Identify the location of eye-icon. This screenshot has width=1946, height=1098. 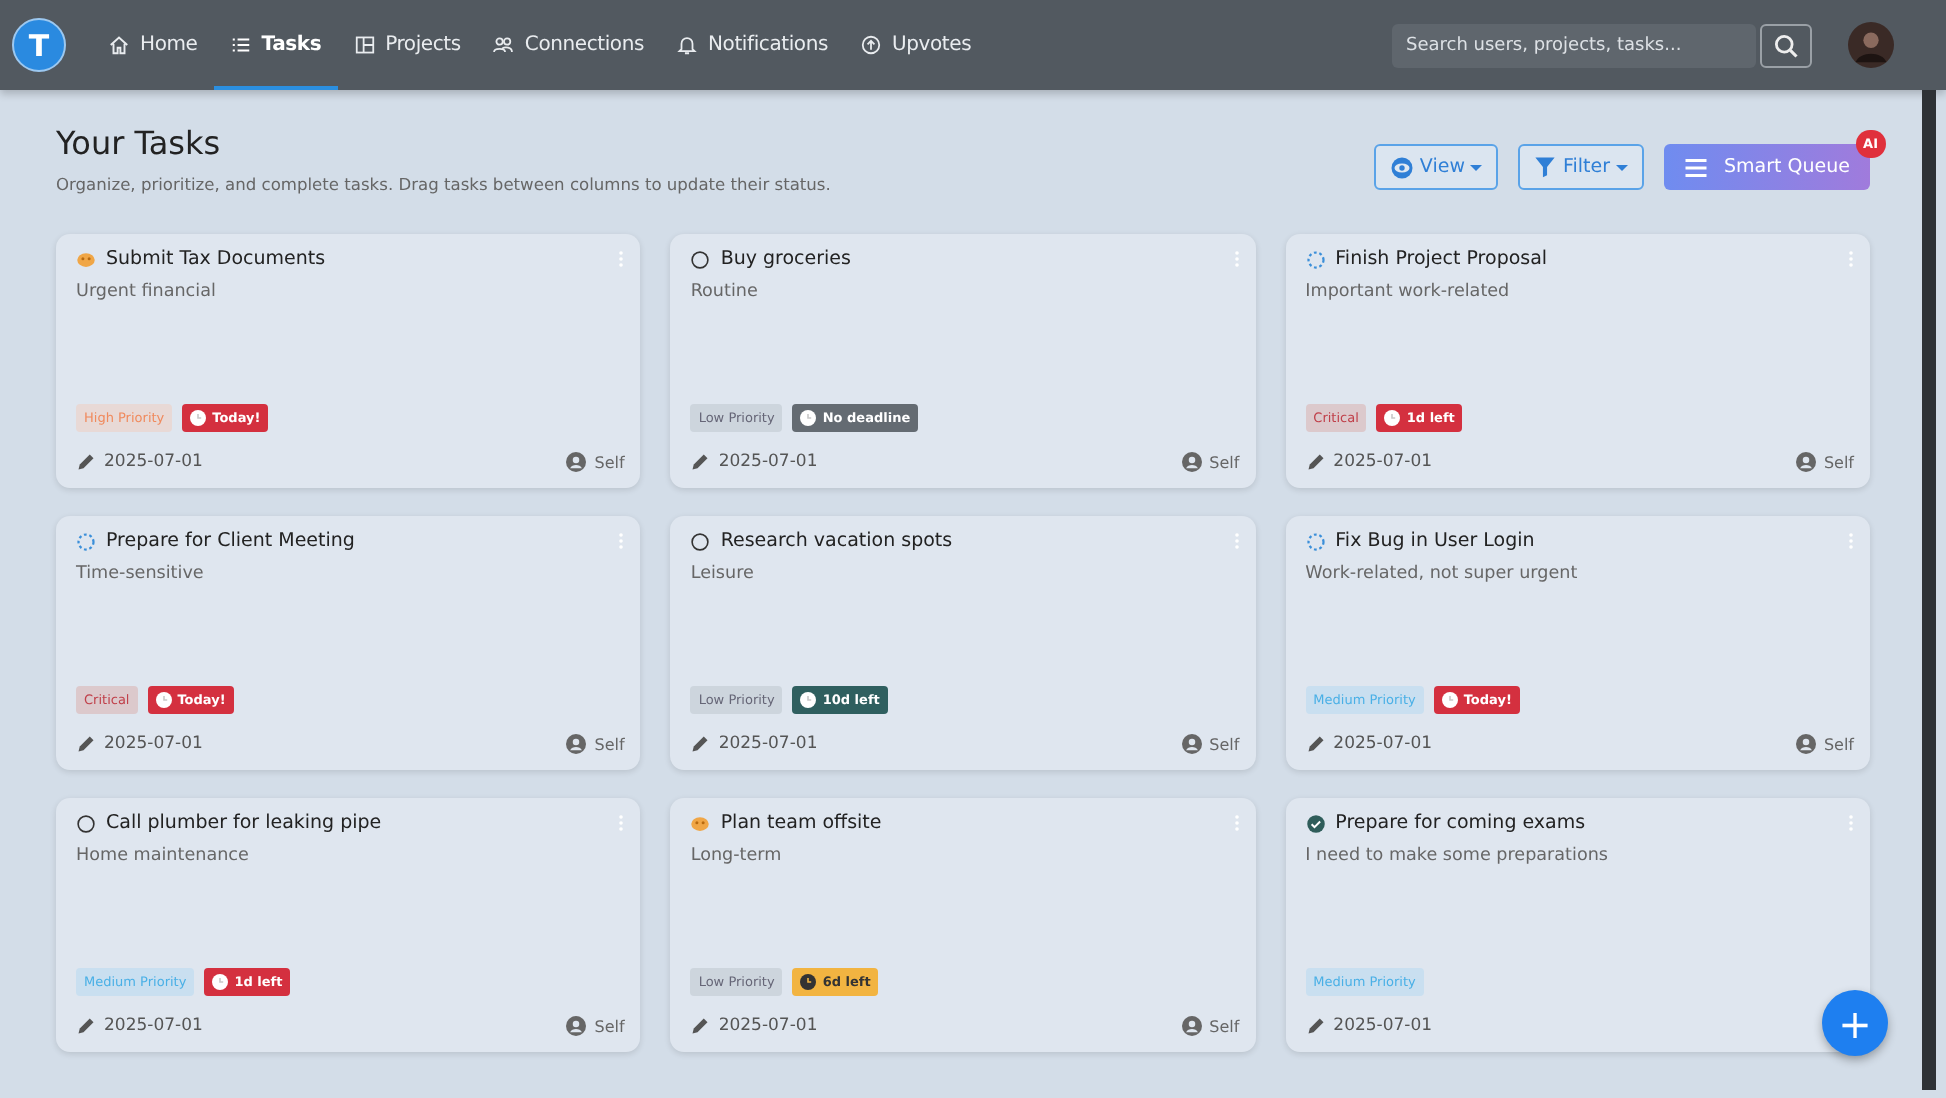
(1401, 167).